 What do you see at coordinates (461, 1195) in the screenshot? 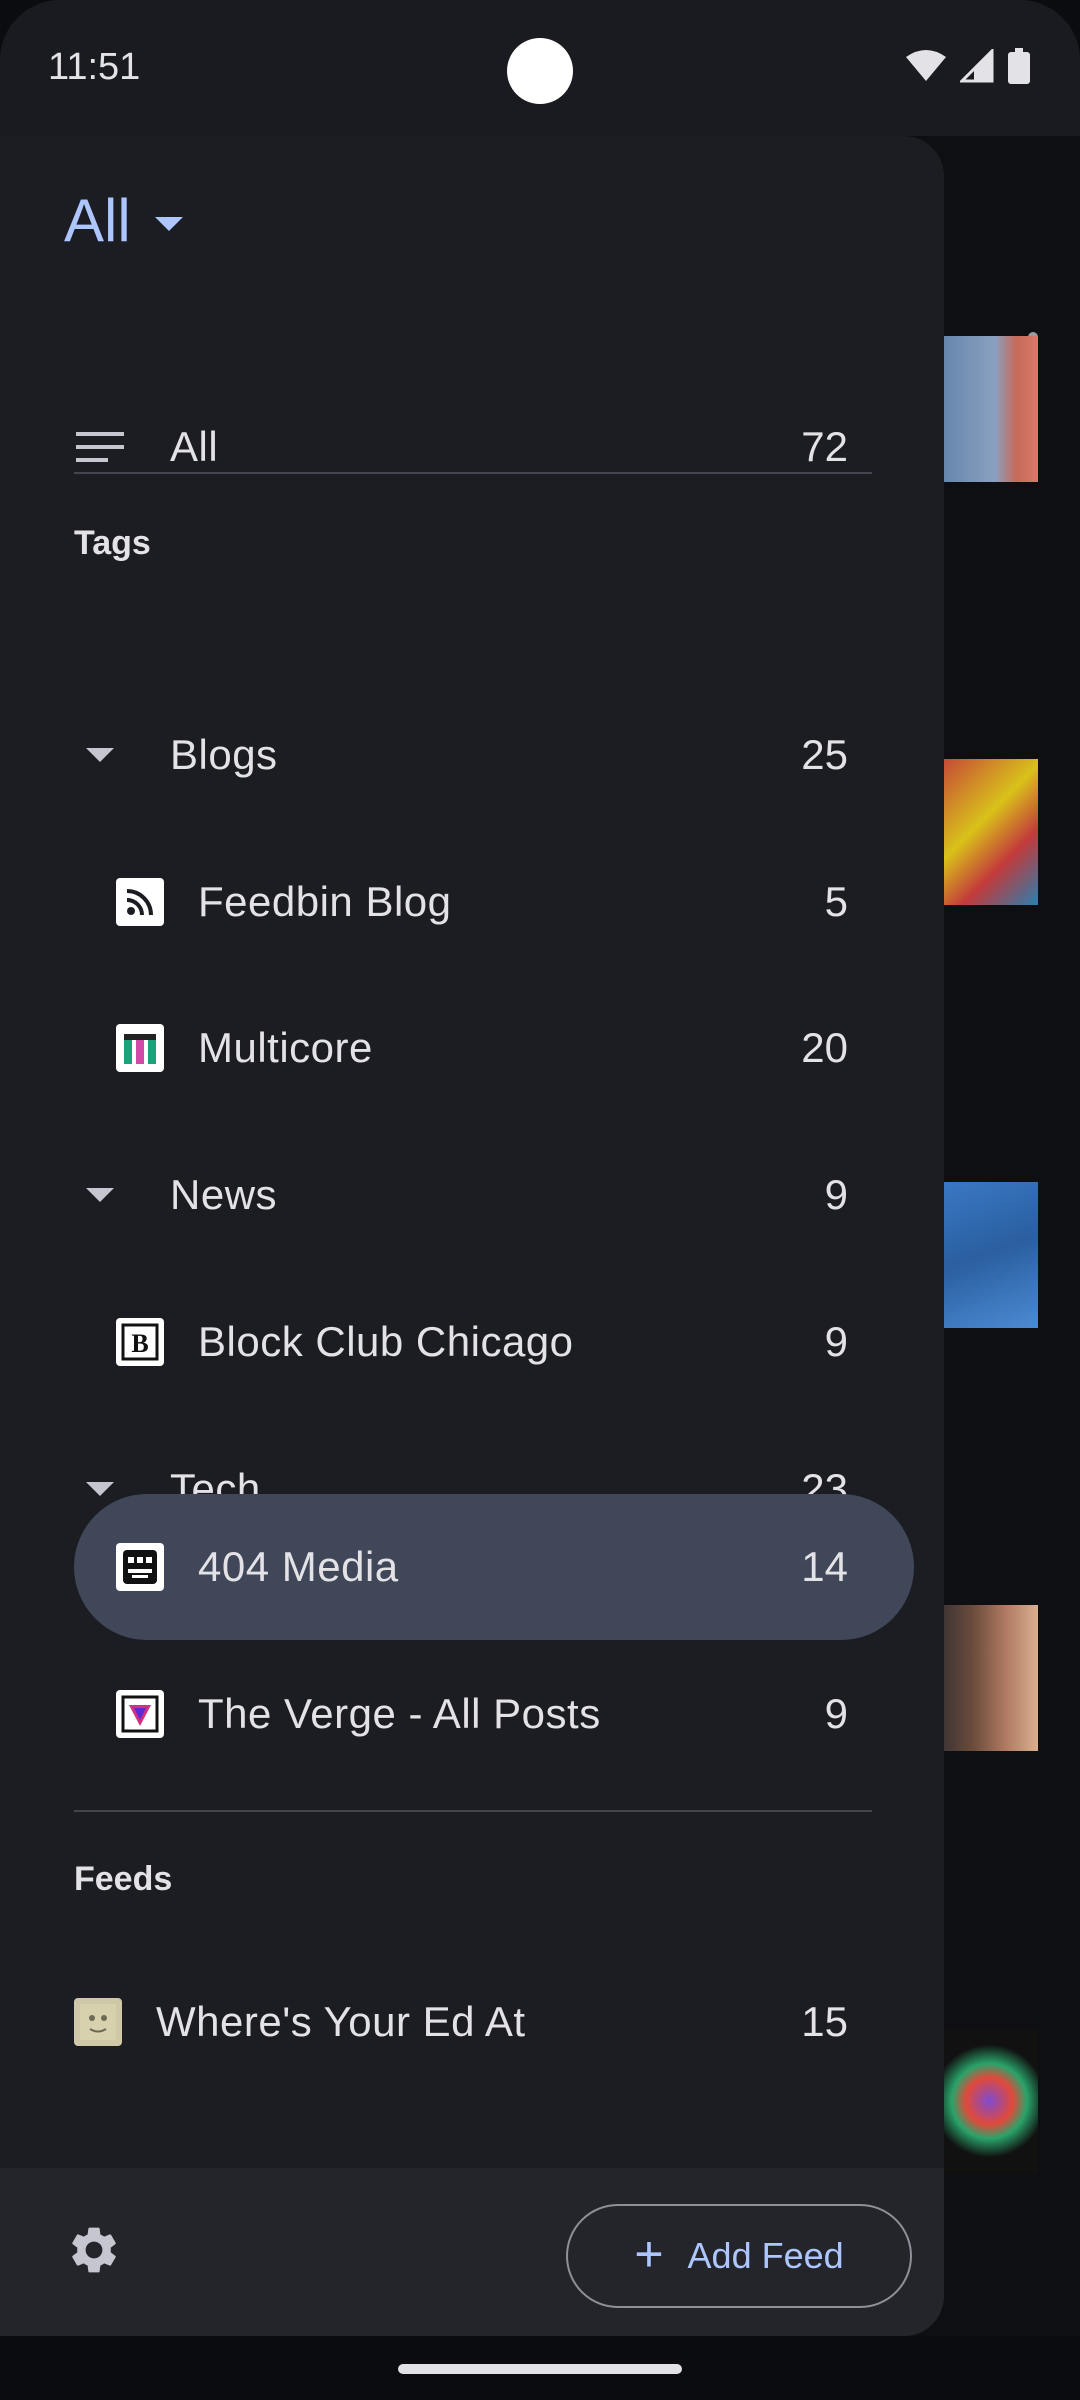
I see `tag-row-news: News 9` at bounding box center [461, 1195].